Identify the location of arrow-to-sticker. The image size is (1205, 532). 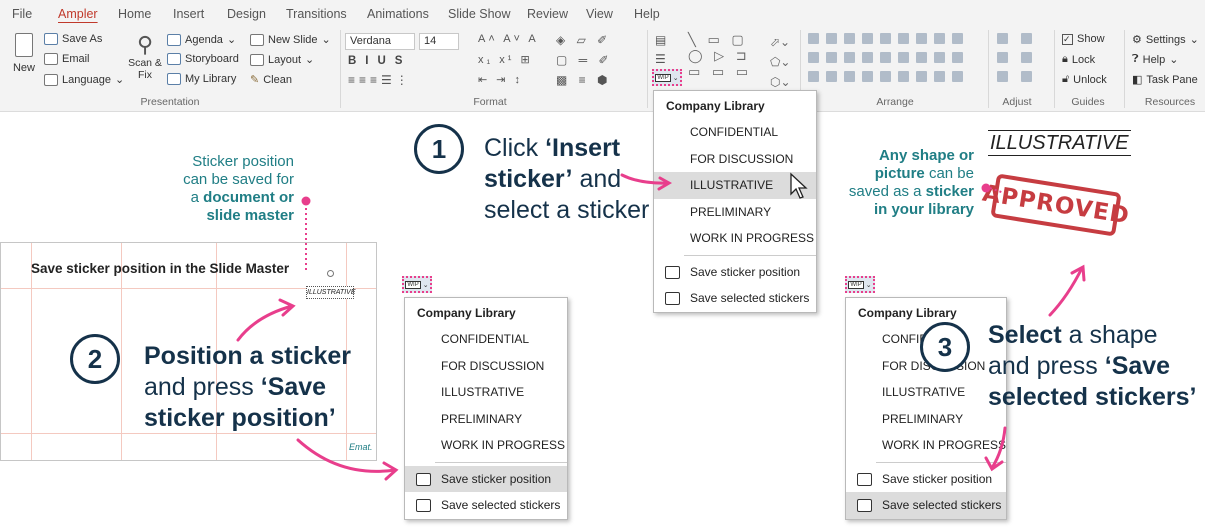
(265, 323).